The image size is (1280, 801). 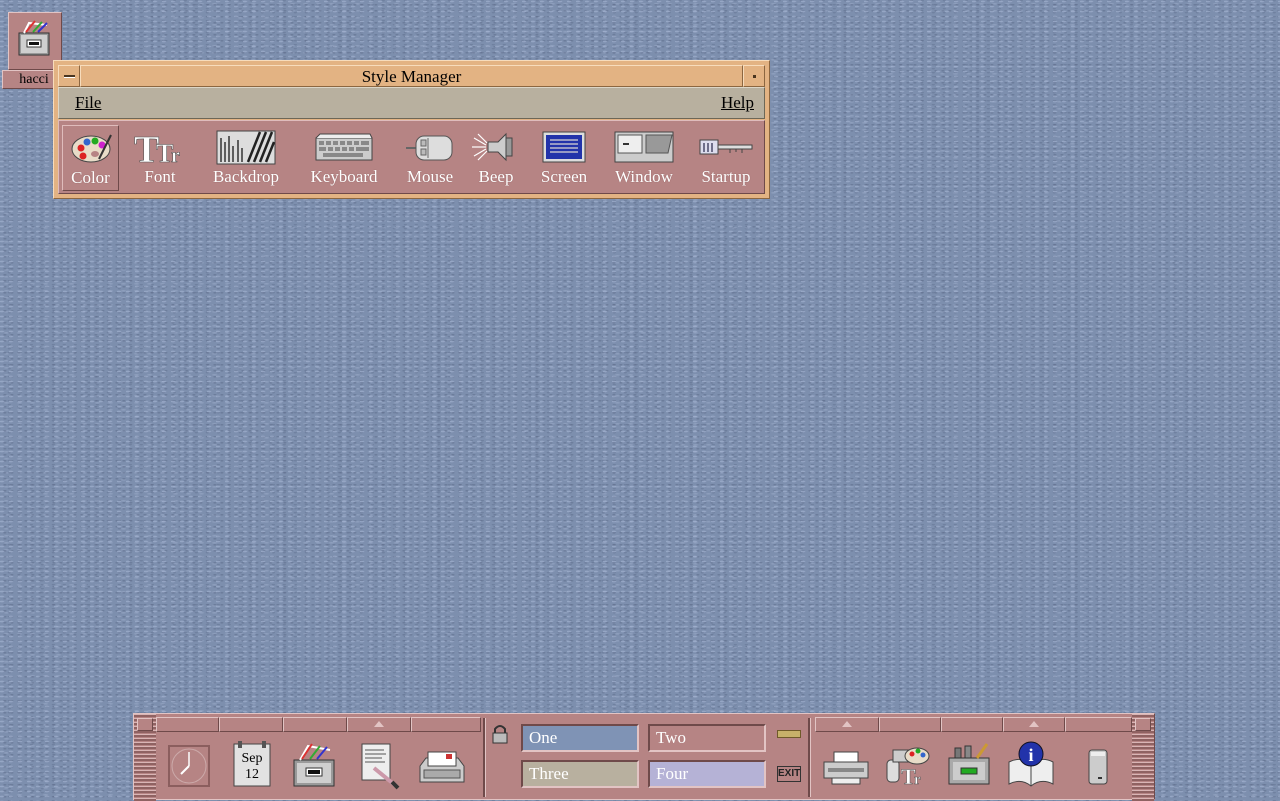 What do you see at coordinates (496, 176) in the screenshot?
I see `beep-label: Beep` at bounding box center [496, 176].